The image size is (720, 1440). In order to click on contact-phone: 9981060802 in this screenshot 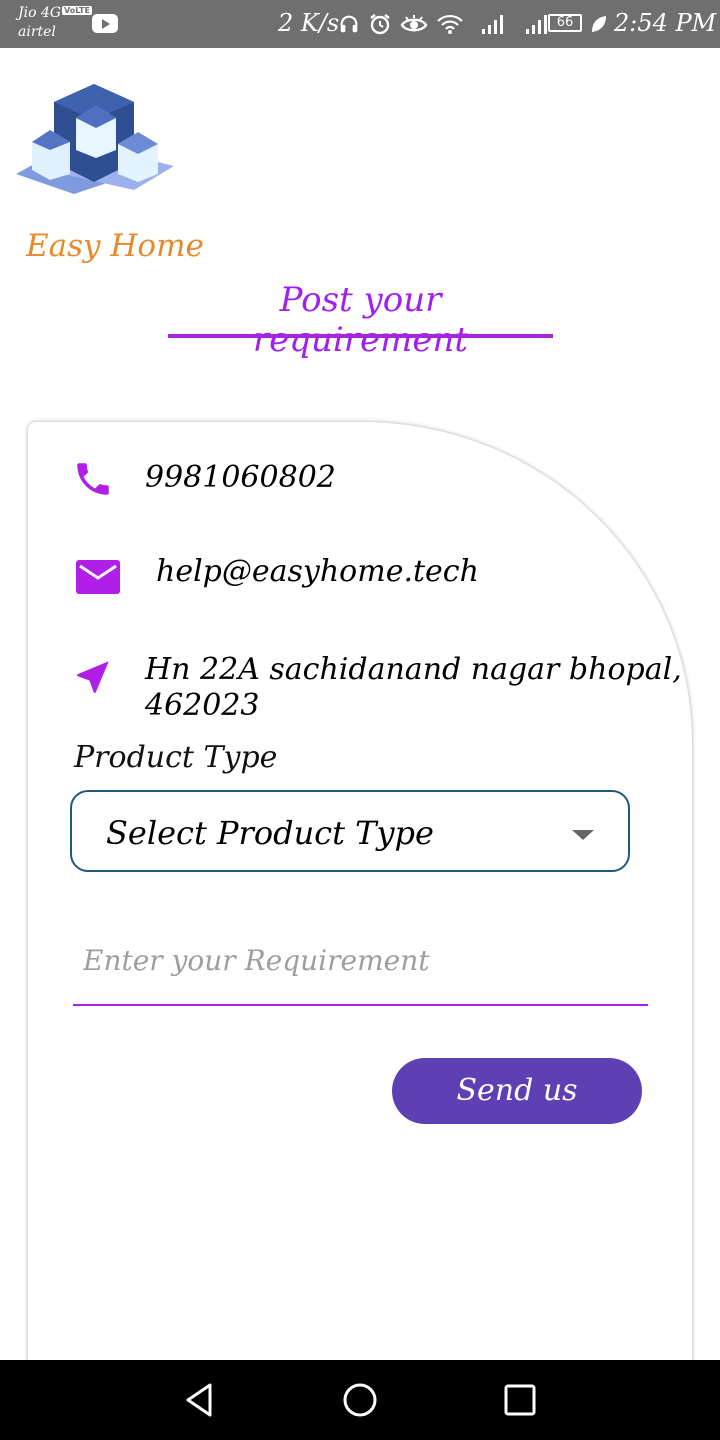, I will do `click(240, 477)`.